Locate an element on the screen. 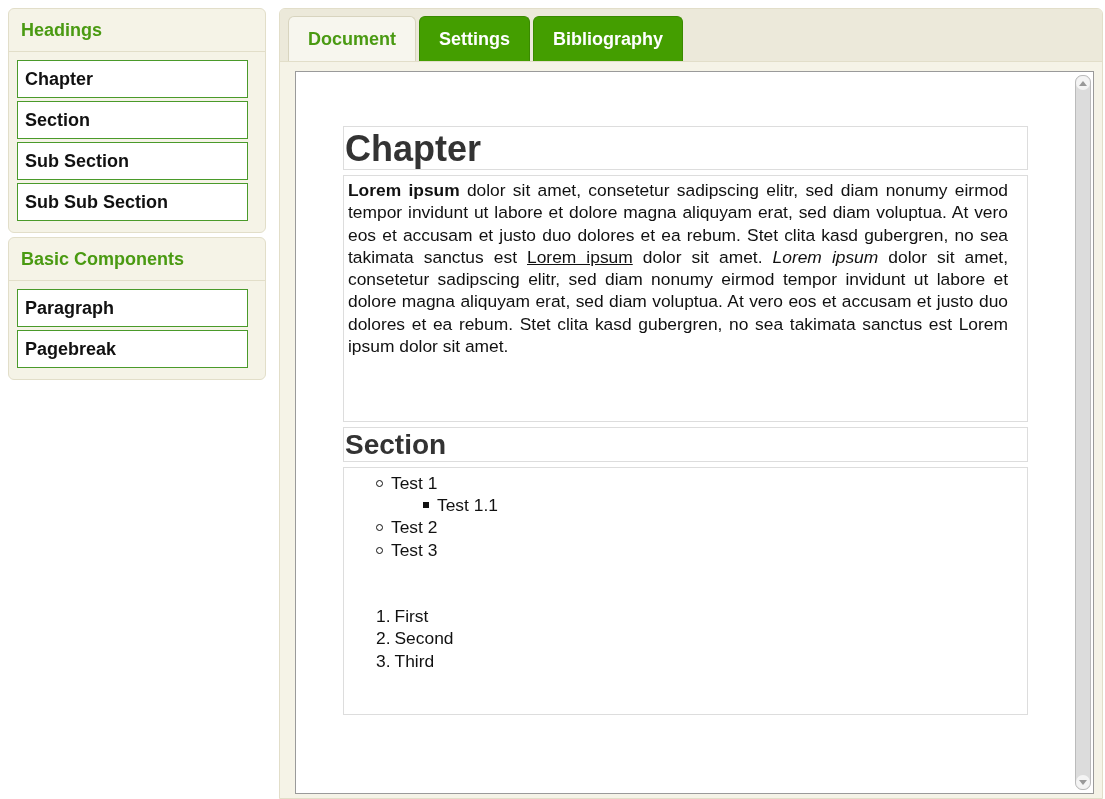 This screenshot has width=1105, height=799. list-number: 2. is located at coordinates (383, 639).